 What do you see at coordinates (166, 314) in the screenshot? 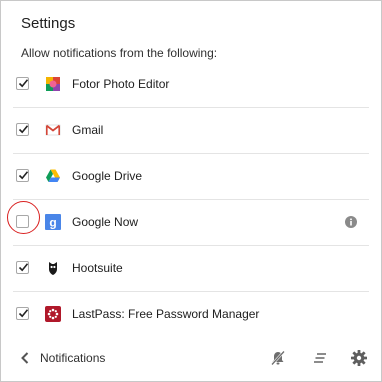
I see `app-name: LastPass: Free Password Manager` at bounding box center [166, 314].